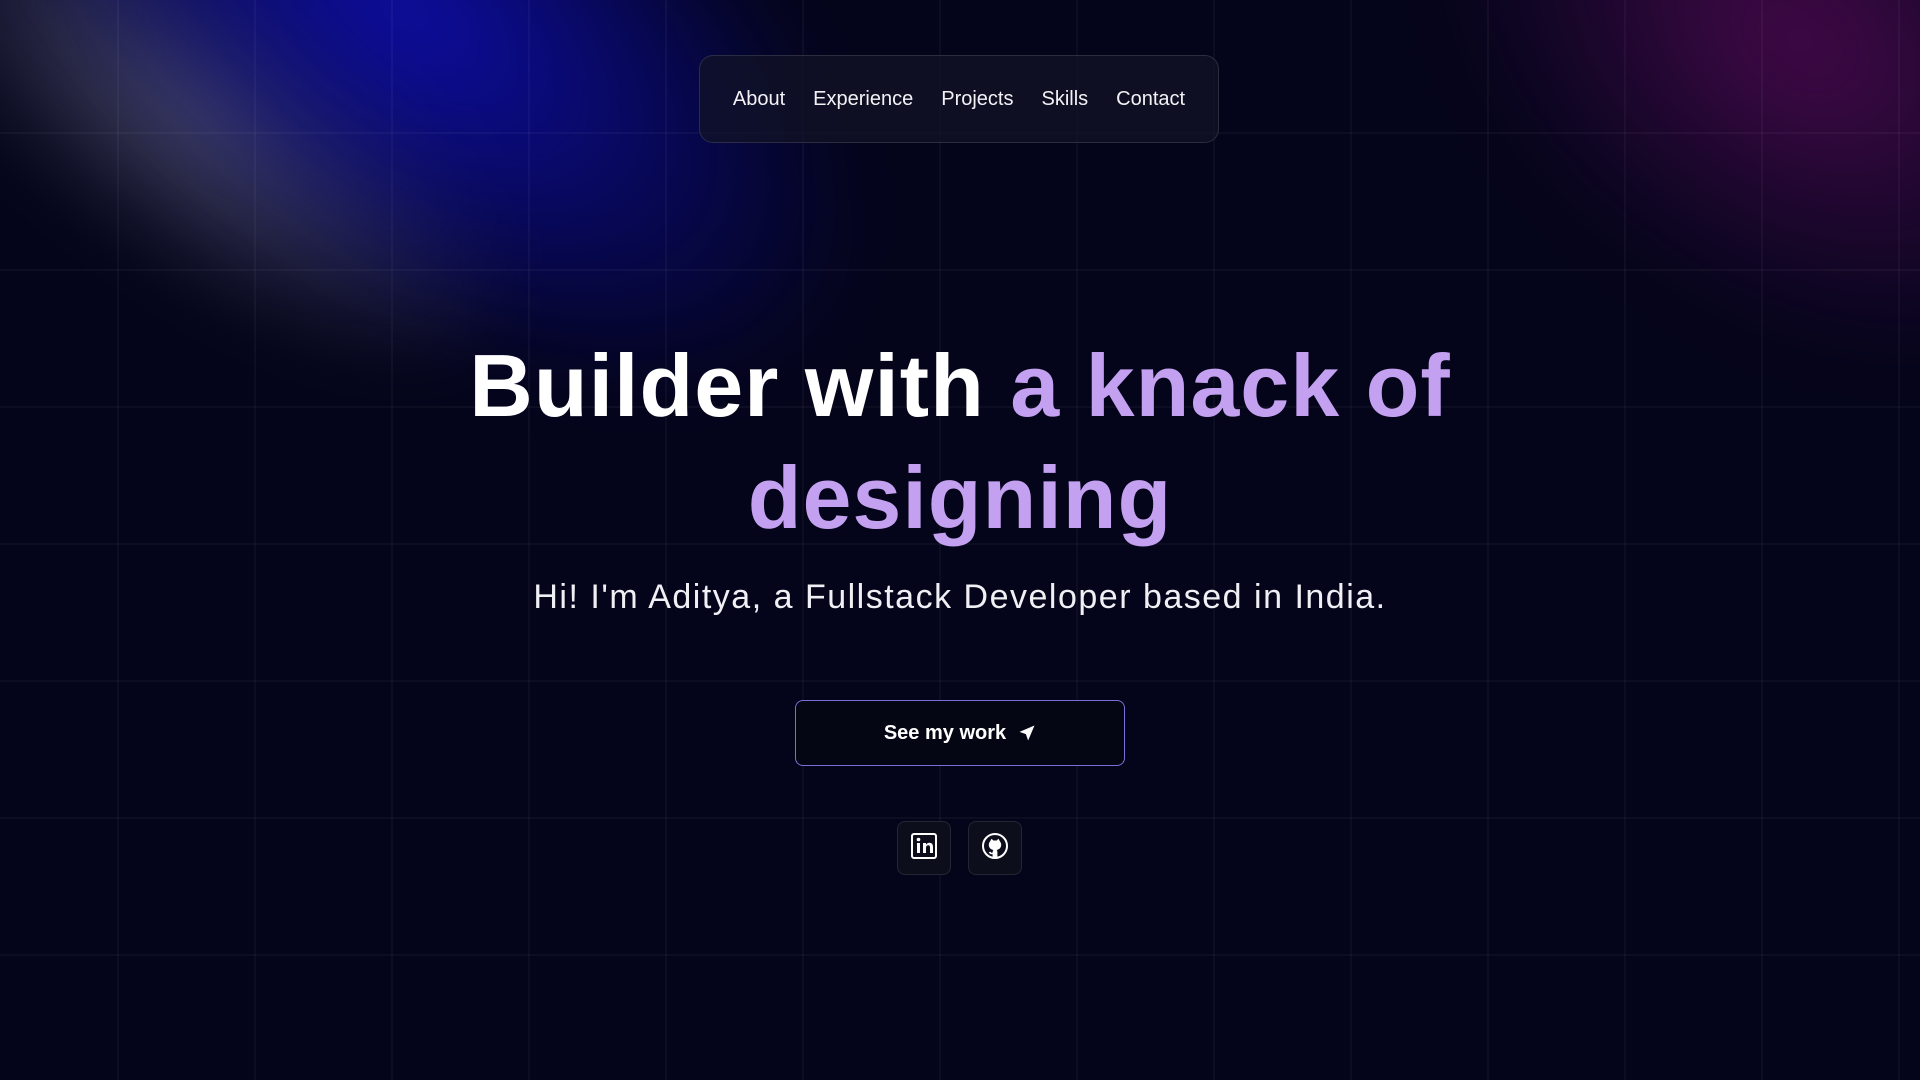 The width and height of the screenshot is (1920, 1080). I want to click on github-icon, so click(995, 848).